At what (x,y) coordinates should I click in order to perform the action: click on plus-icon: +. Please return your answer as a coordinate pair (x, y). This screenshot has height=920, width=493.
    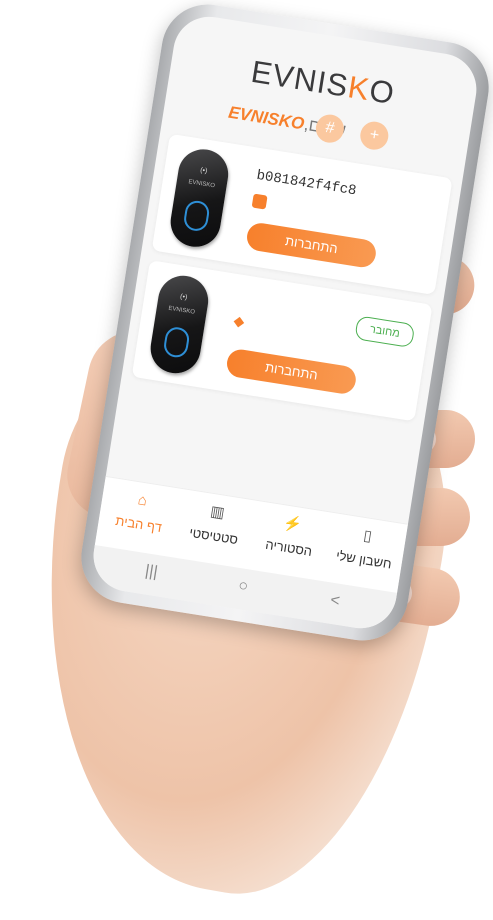
    Looking at the image, I should click on (374, 135).